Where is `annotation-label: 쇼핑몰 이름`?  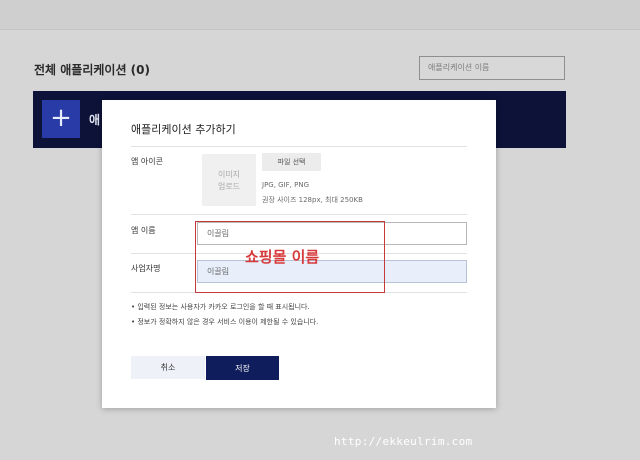 annotation-label: 쇼핑몰 이름 is located at coordinates (282, 257).